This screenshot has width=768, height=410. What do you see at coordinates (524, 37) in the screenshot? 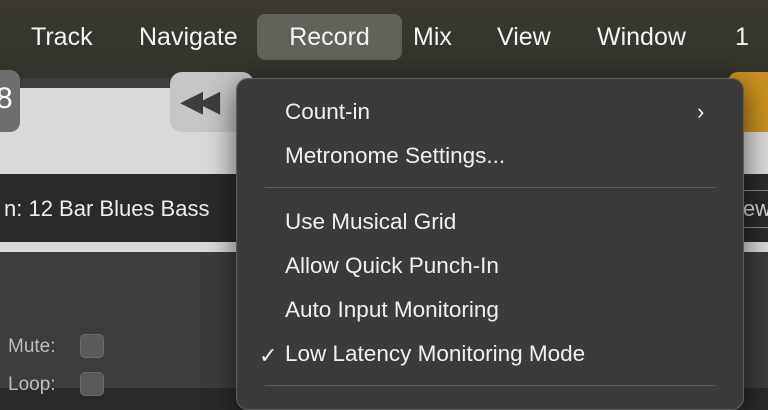
I see `menu-view: View` at bounding box center [524, 37].